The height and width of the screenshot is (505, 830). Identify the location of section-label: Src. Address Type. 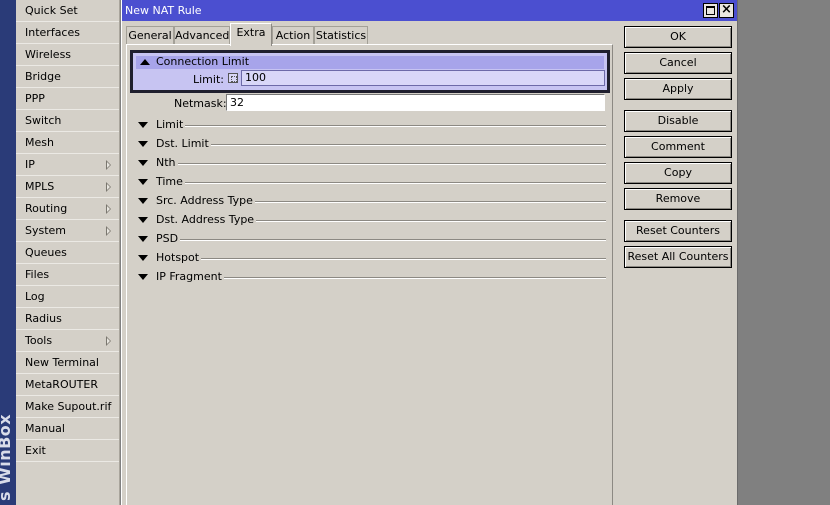
(205, 200).